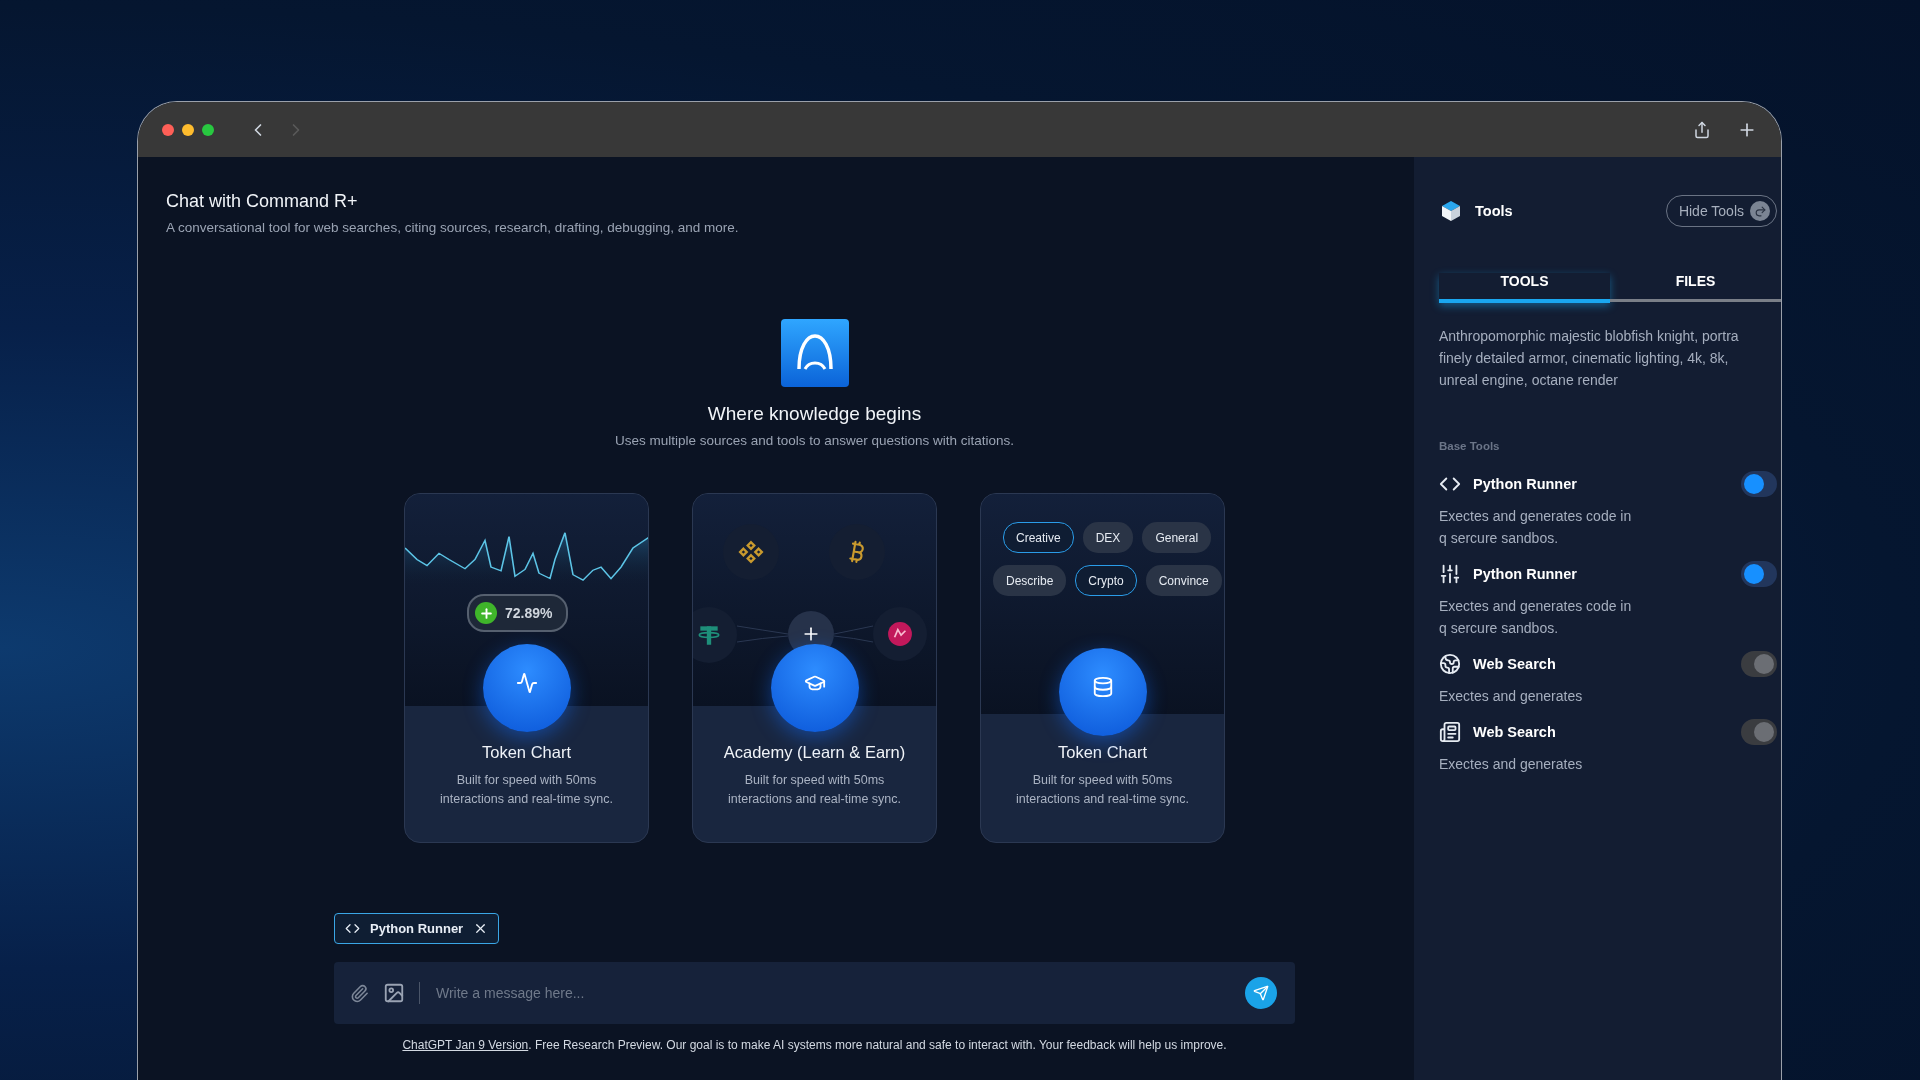 The image size is (1920, 1080). I want to click on image-icon, so click(394, 993).